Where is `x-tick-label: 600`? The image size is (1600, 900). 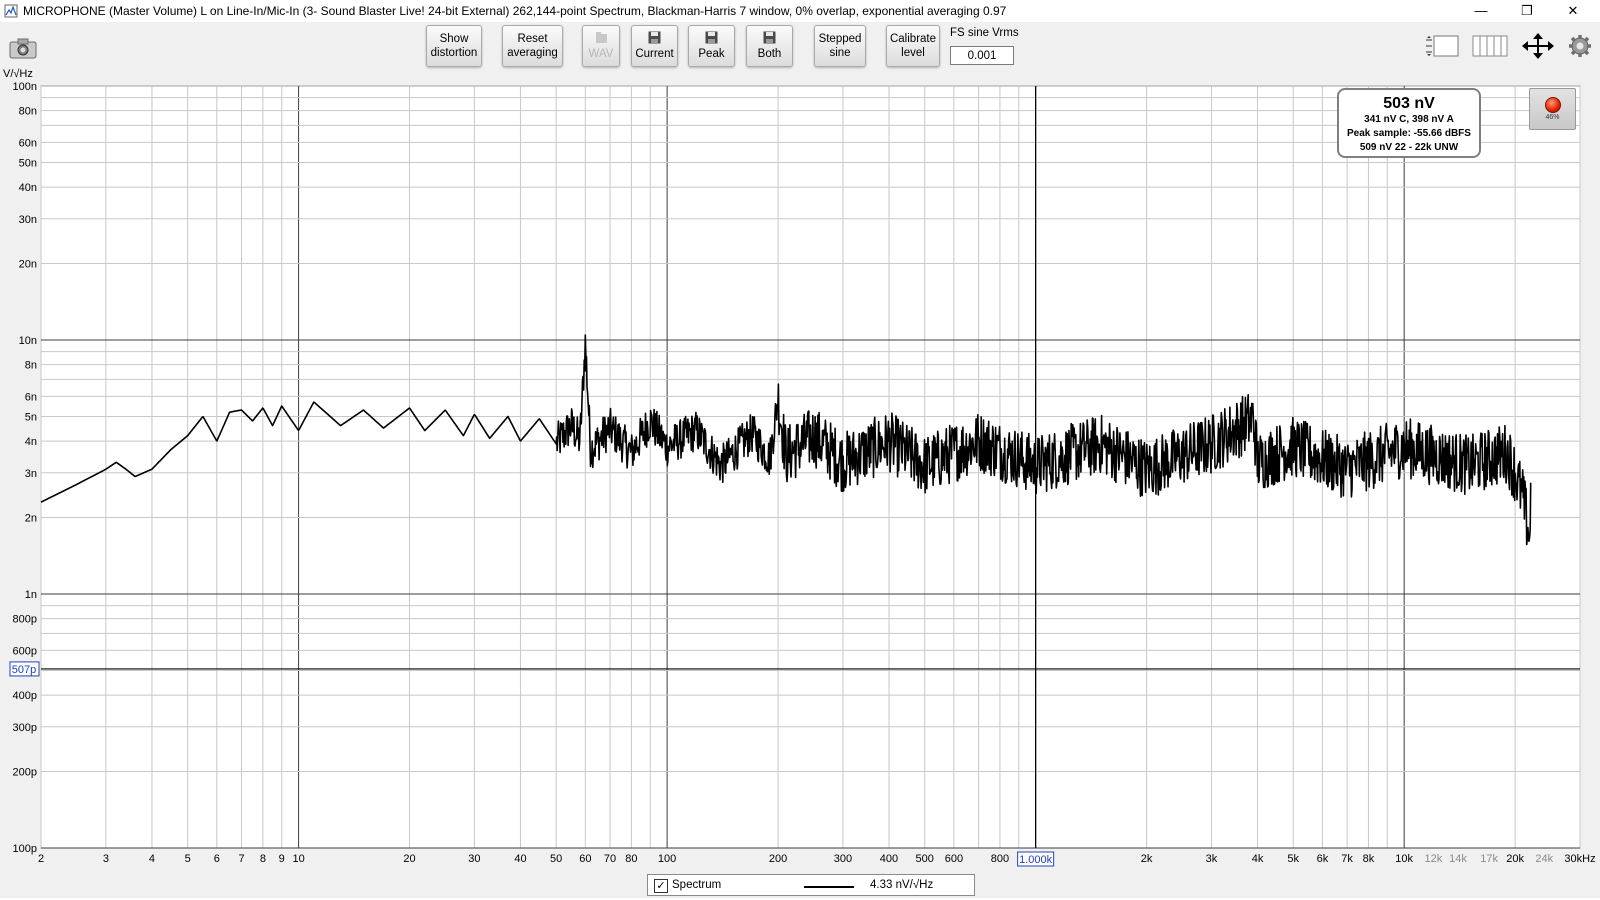
x-tick-label: 600 is located at coordinates (954, 859).